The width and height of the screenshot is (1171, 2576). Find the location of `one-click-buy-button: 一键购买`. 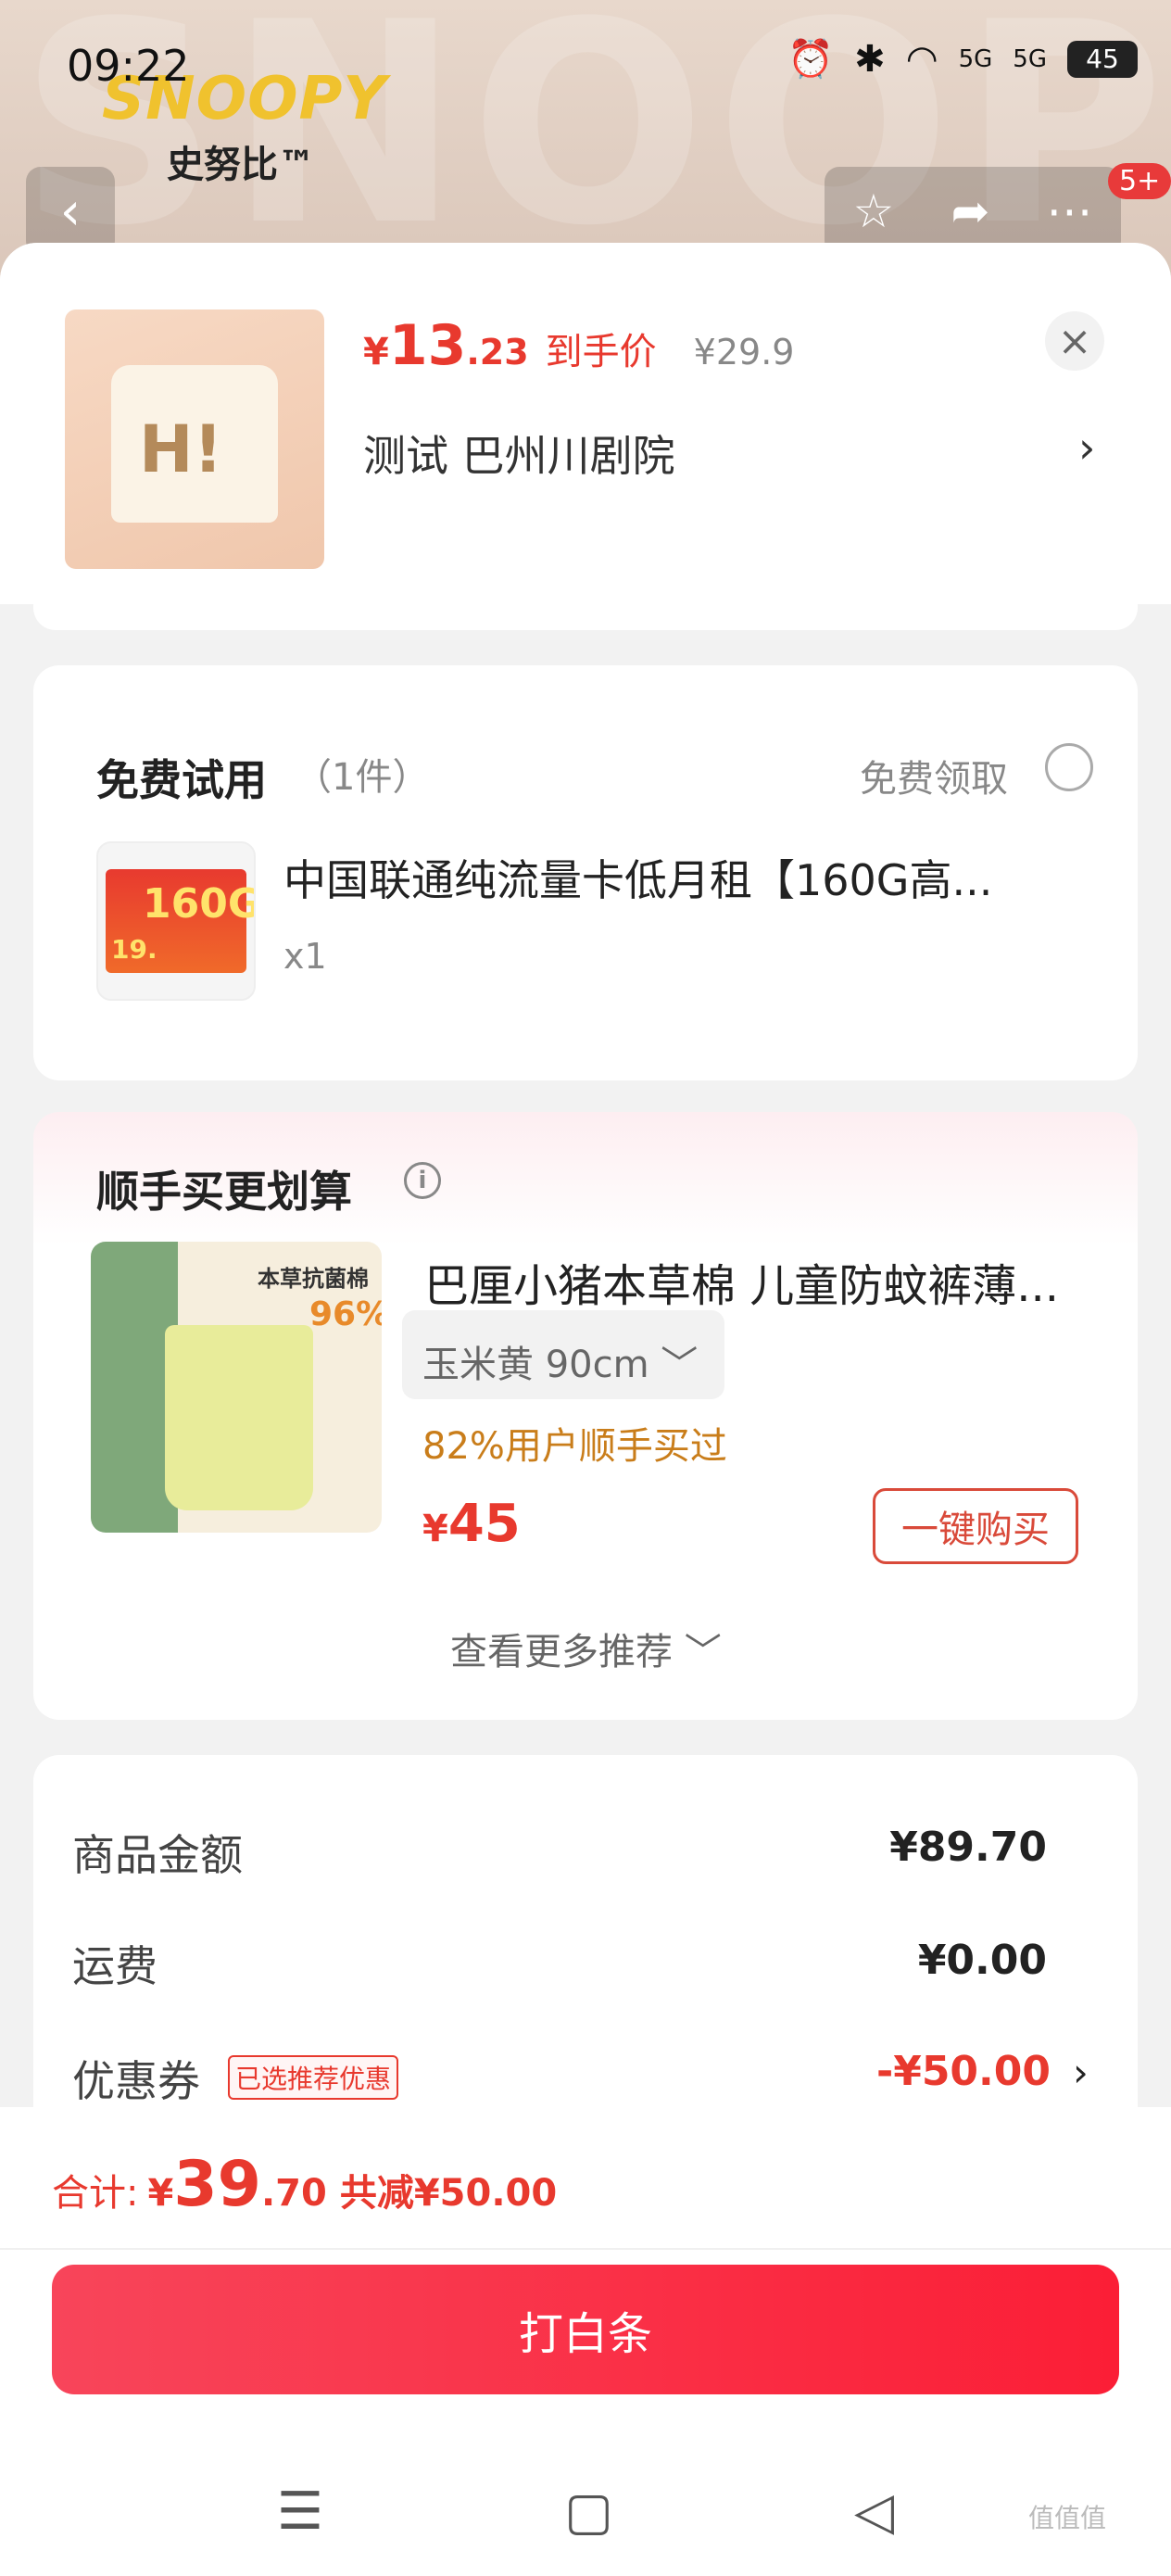

one-click-buy-button: 一键购买 is located at coordinates (976, 1526).